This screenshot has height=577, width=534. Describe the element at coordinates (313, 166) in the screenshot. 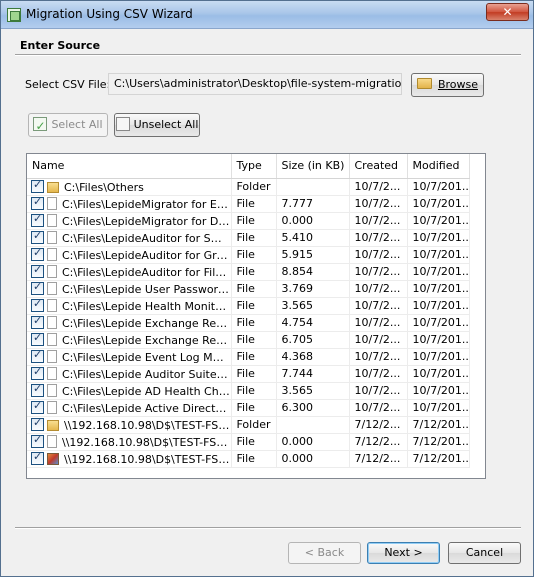

I see `column-header-size: Size (in KB)` at that location.